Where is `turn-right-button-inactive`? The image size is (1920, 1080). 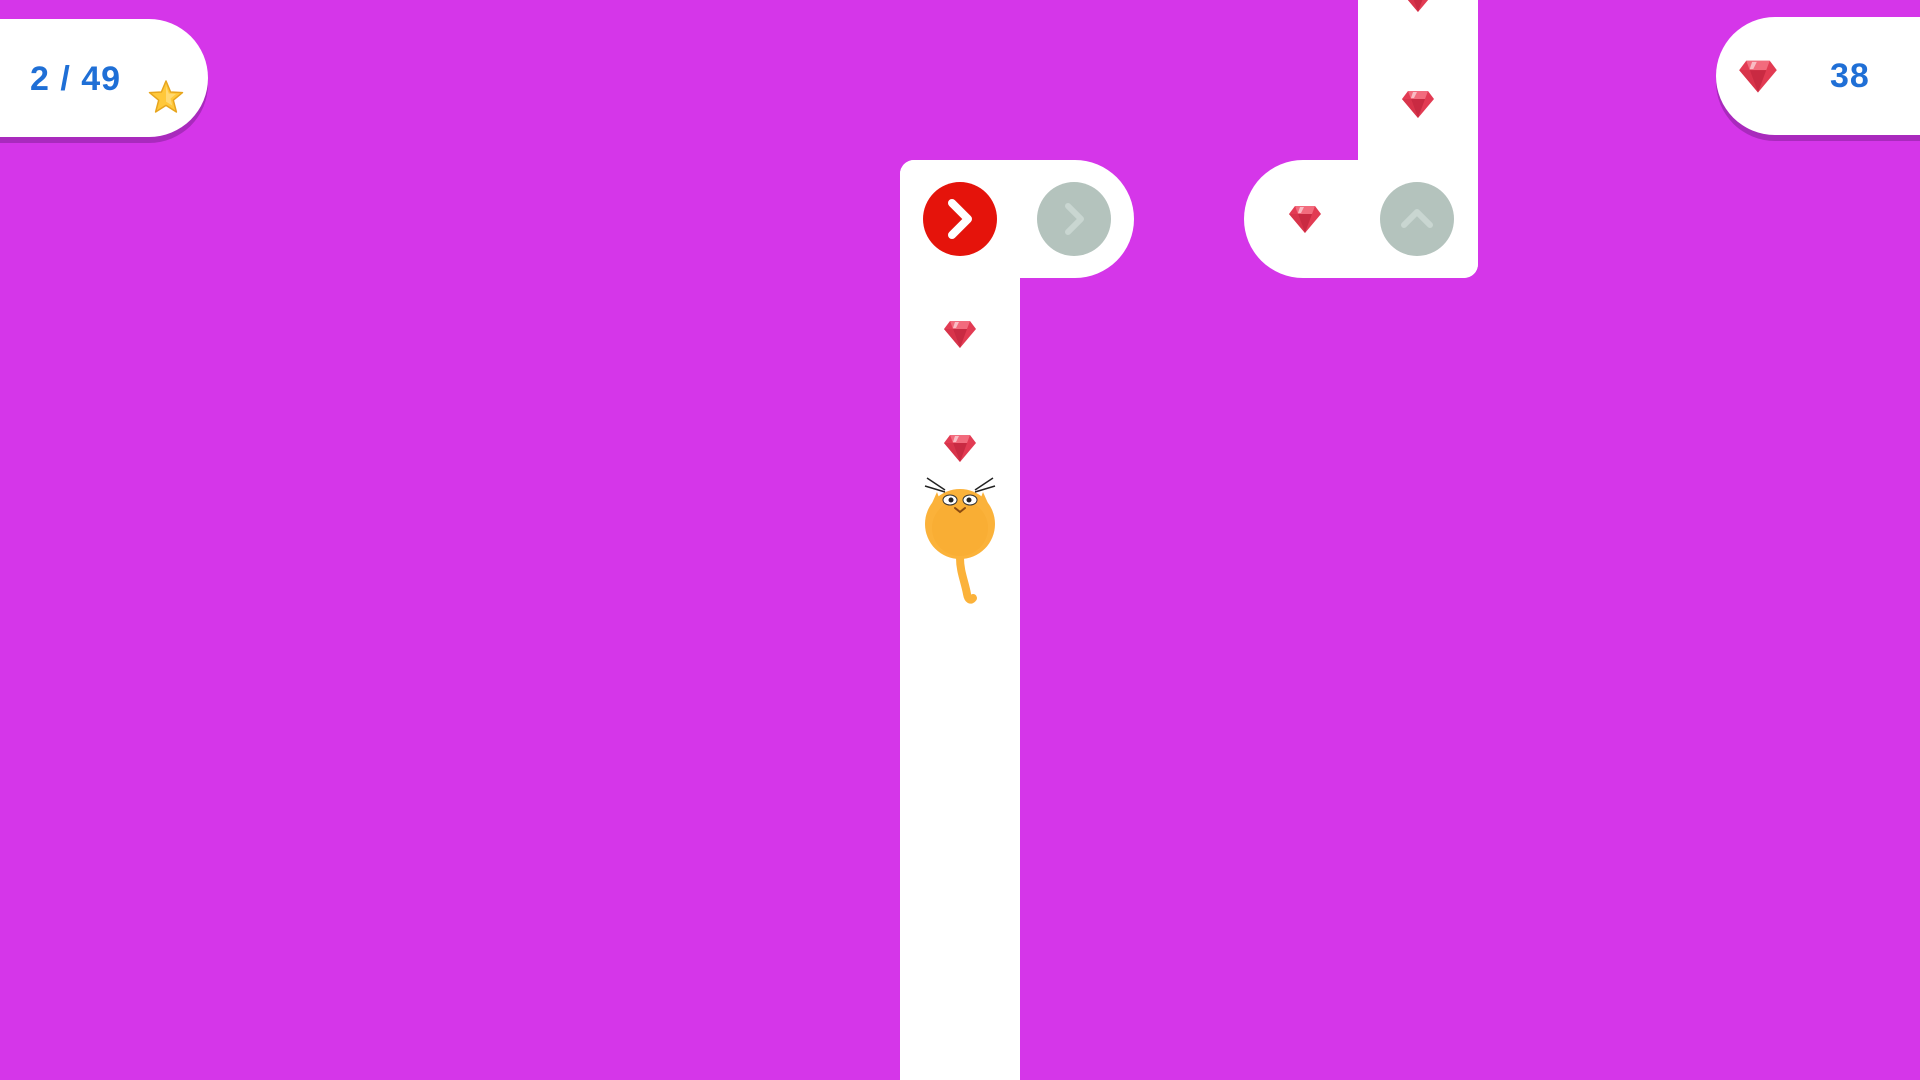
turn-right-button-inactive is located at coordinates (1074, 219).